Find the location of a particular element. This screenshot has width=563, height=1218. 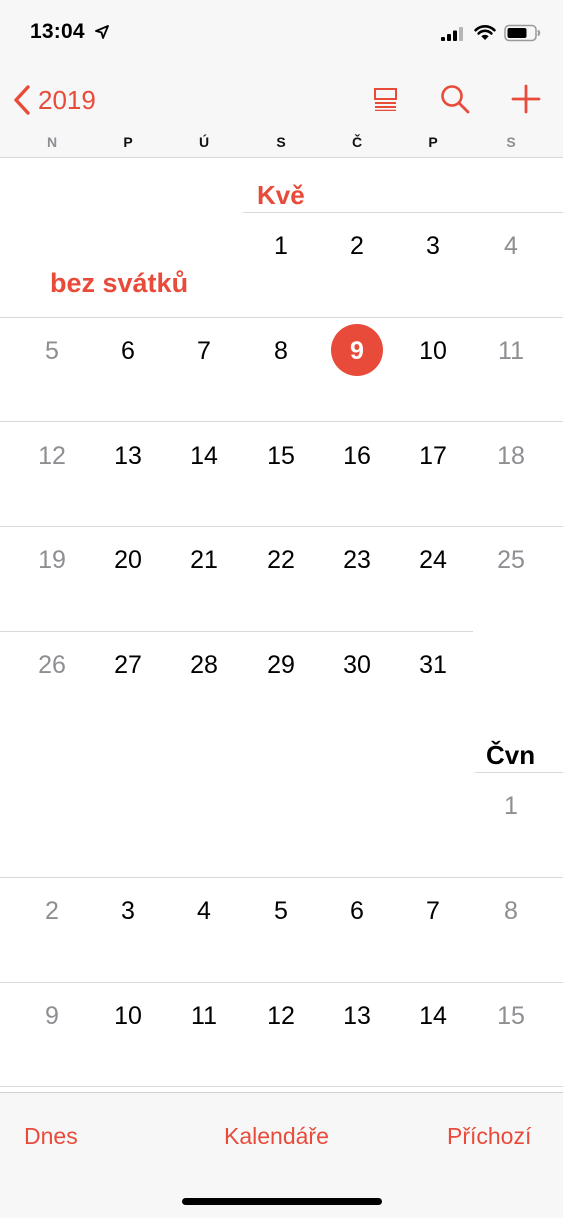

month-label-june: Čvn is located at coordinates (511, 755).